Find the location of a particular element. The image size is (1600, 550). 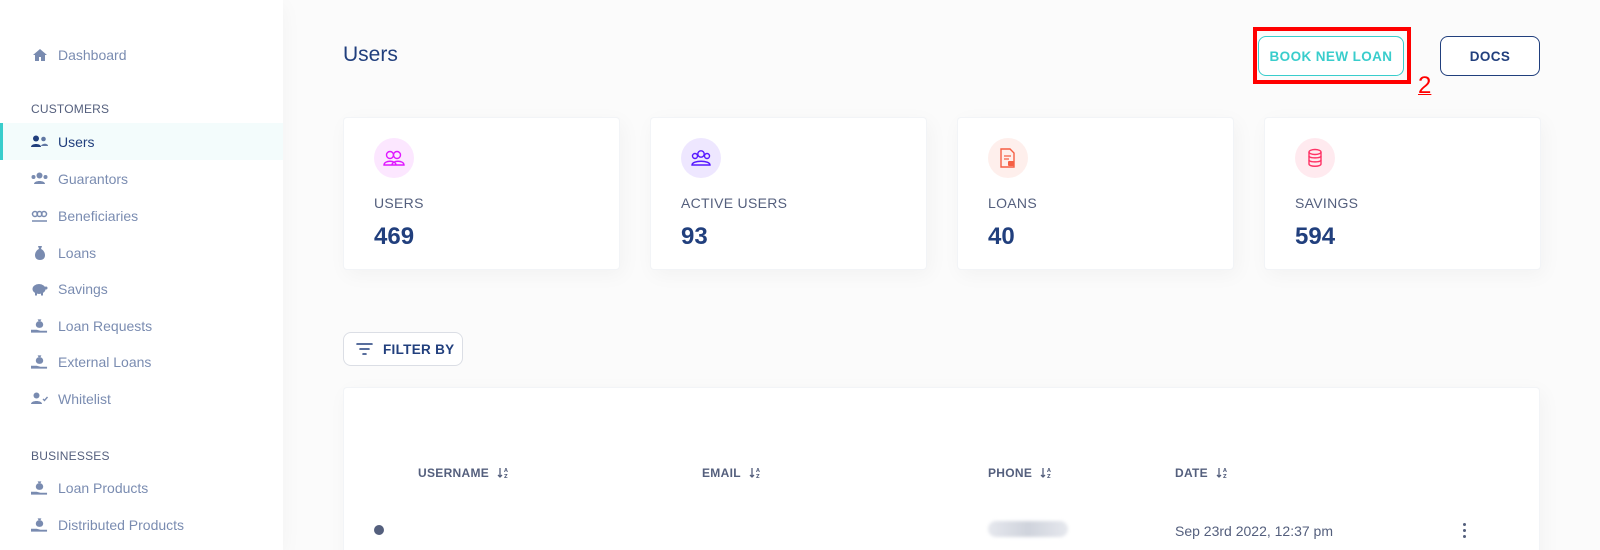

page-title: Users is located at coordinates (370, 54).